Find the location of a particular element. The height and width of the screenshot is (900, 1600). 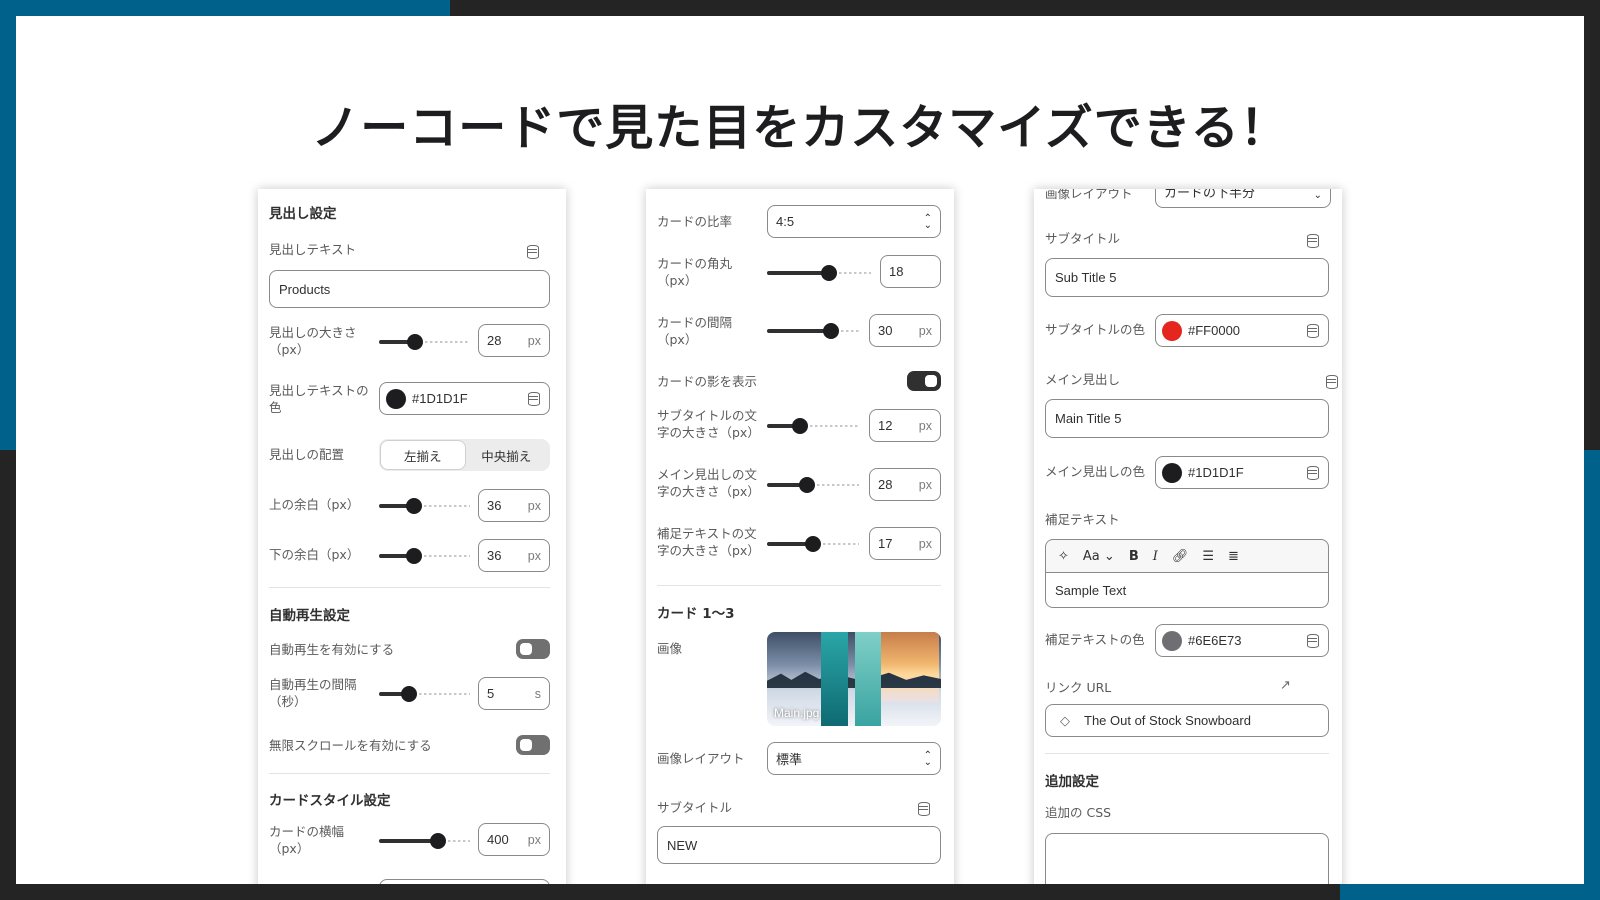

alignment-segmented-control: 左揃え 中央揃え is located at coordinates (464, 455).